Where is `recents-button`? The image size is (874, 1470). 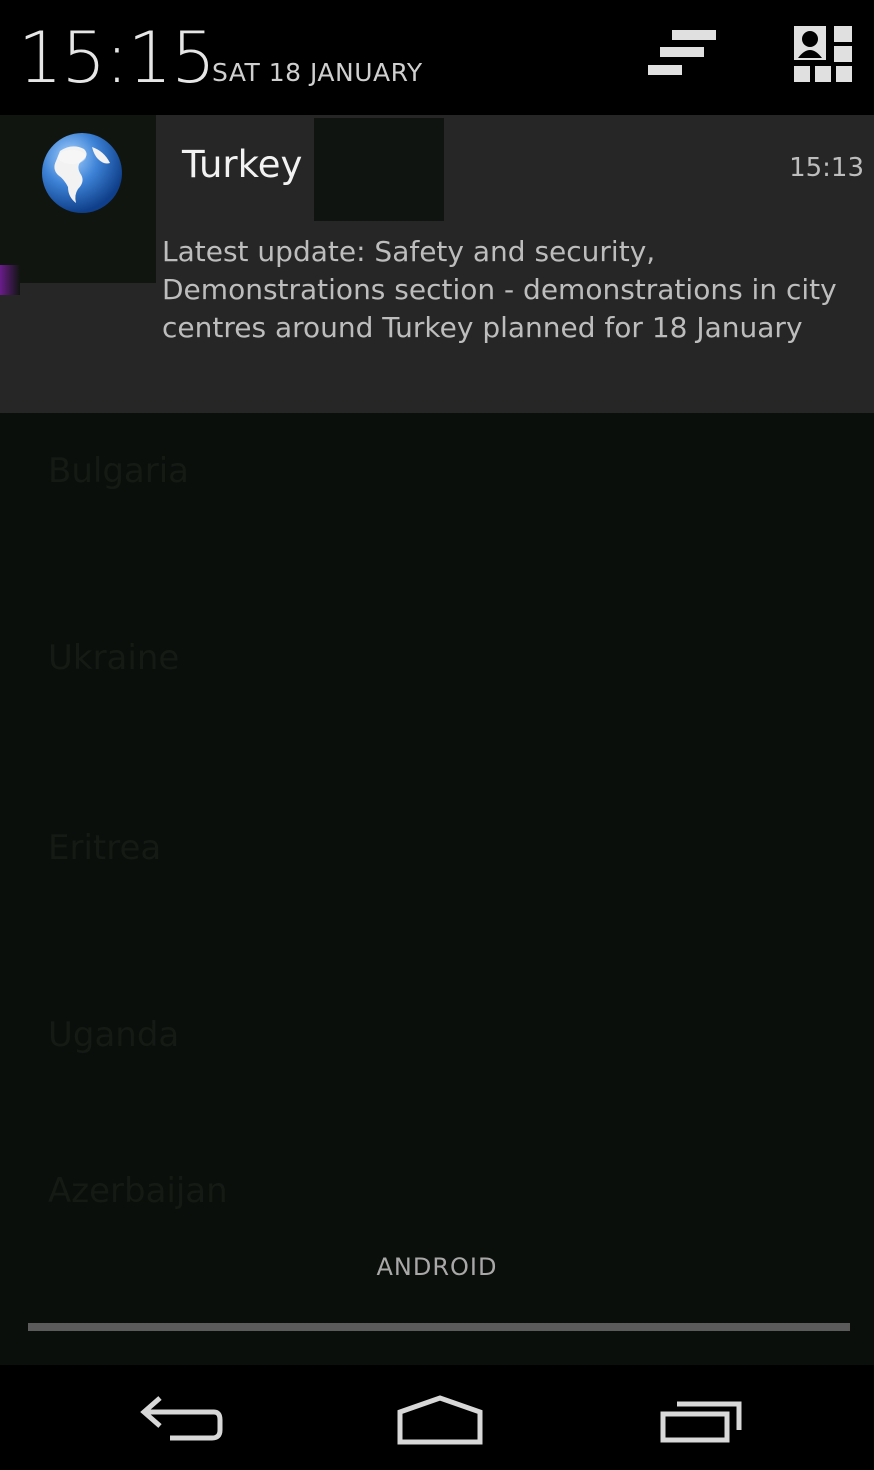 recents-button is located at coordinates (700, 1422).